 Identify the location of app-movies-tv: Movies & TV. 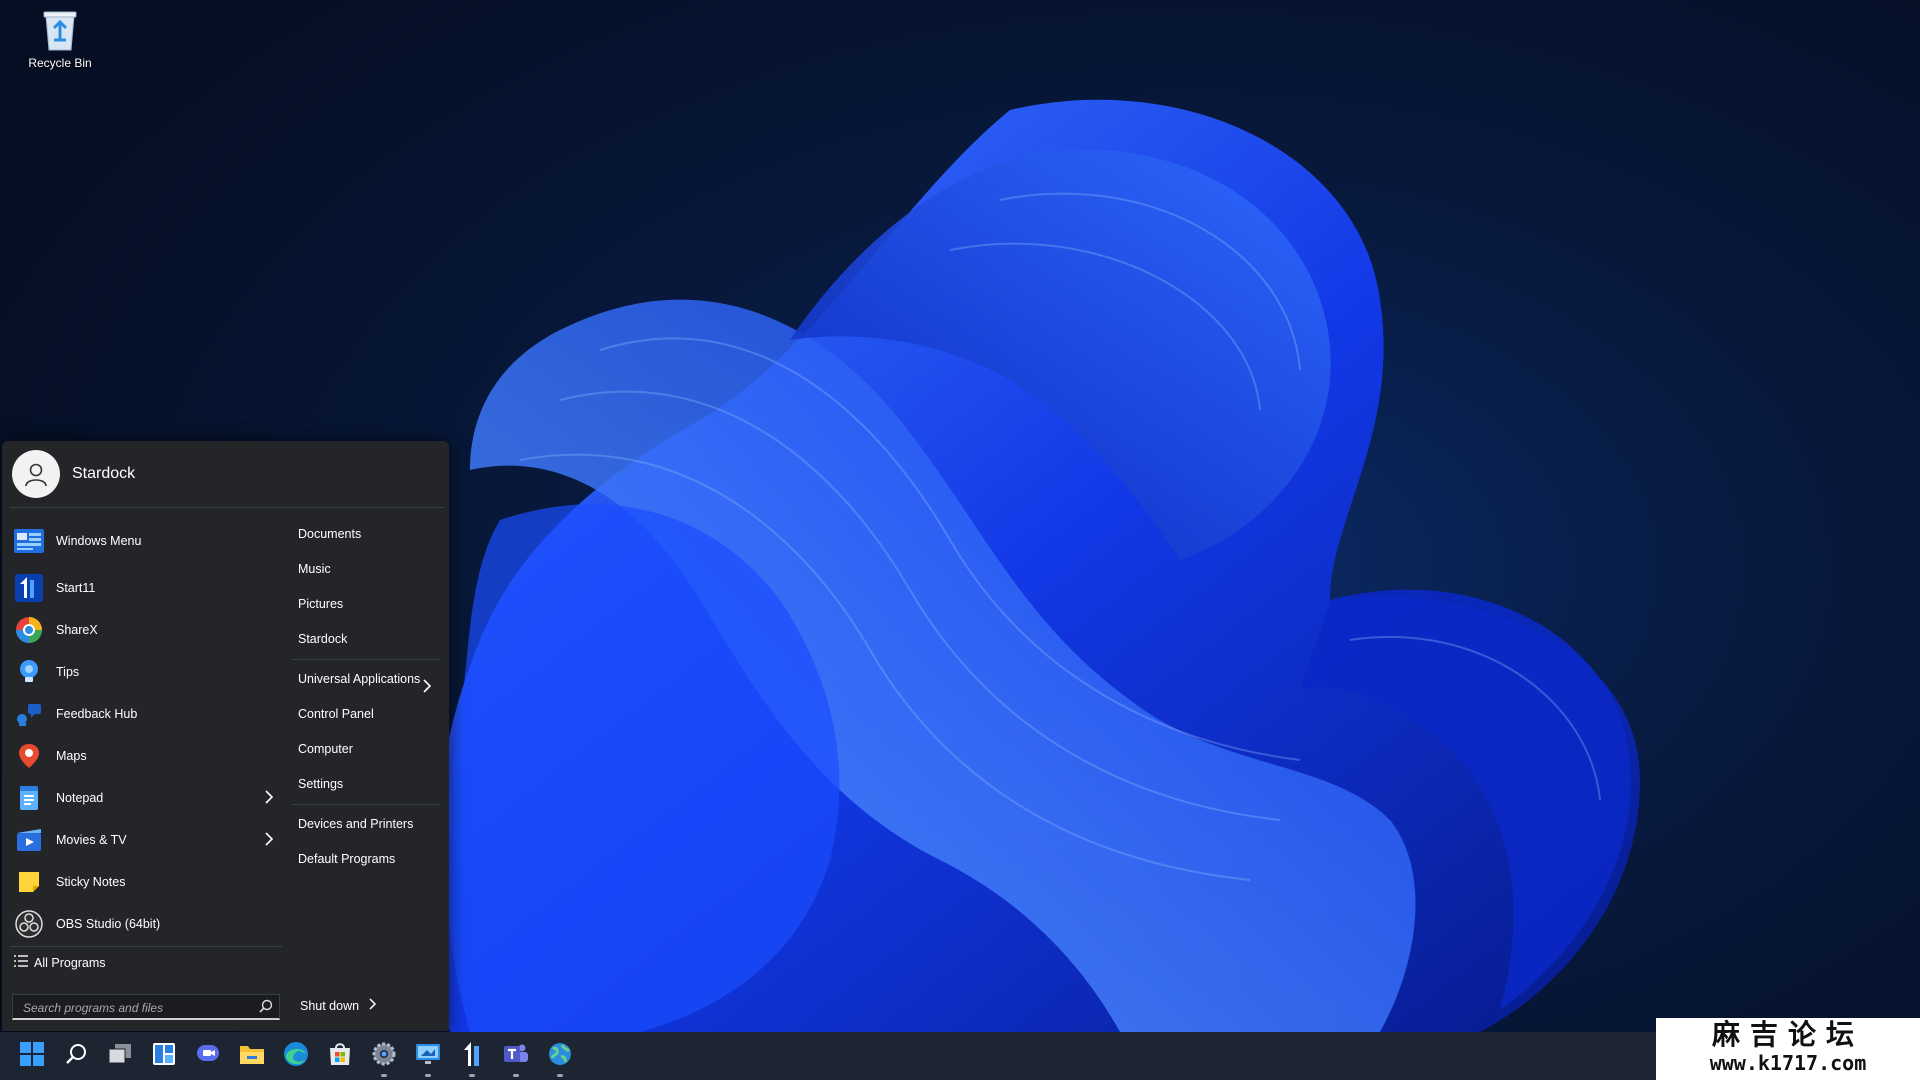
(146, 840).